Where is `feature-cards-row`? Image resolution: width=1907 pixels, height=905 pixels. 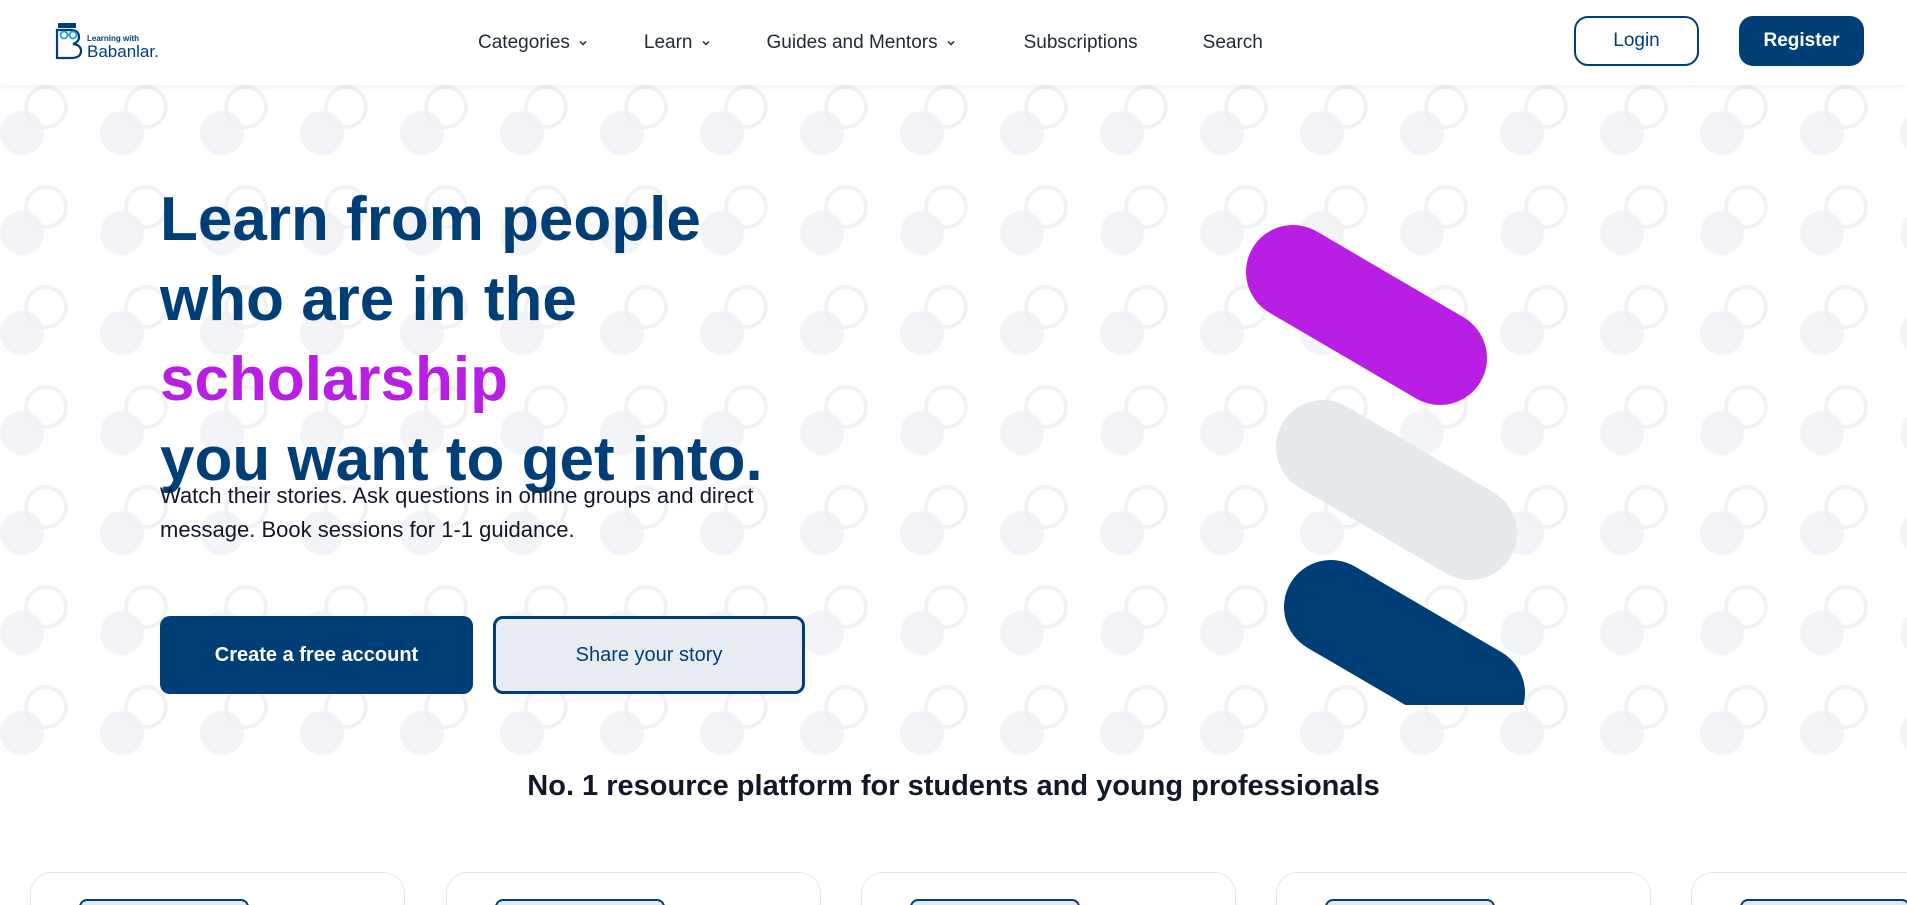
feature-cards-row is located at coordinates (953, 888).